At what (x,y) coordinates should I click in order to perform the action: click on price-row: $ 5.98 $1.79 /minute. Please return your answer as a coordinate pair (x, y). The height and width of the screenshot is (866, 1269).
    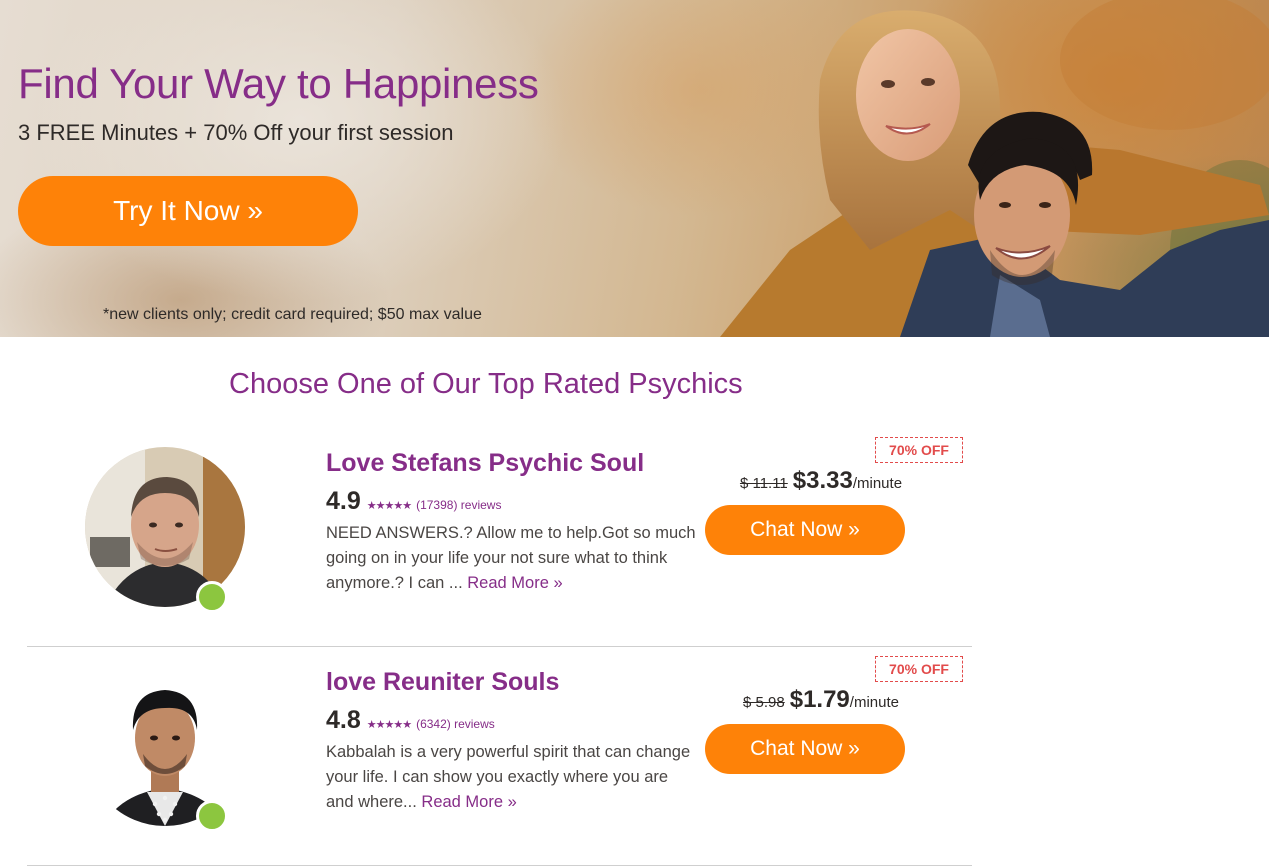
    Looking at the image, I should click on (821, 700).